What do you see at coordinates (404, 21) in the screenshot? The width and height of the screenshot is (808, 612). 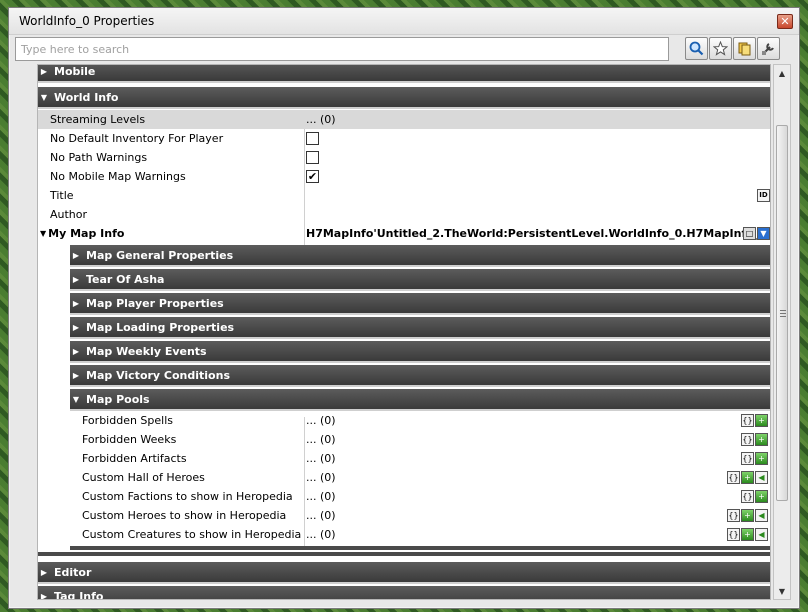 I see `title-bar: WorldInfo_0 Properties` at bounding box center [404, 21].